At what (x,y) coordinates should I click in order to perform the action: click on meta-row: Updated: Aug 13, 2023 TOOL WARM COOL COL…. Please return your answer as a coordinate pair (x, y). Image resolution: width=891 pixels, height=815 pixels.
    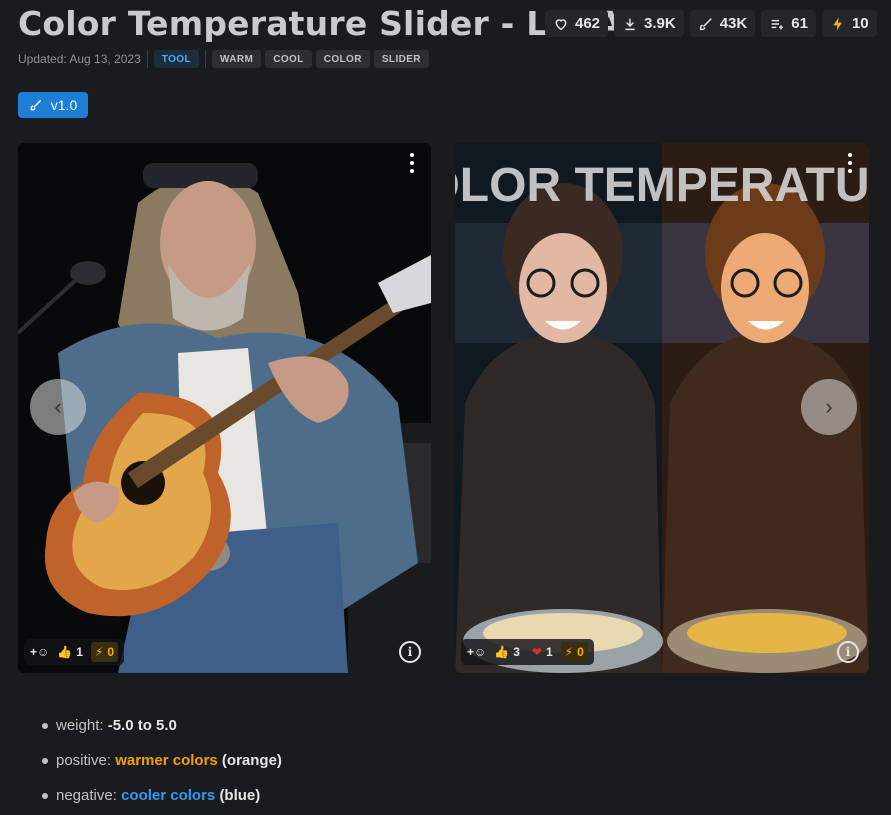
    Looking at the image, I should click on (223, 59).